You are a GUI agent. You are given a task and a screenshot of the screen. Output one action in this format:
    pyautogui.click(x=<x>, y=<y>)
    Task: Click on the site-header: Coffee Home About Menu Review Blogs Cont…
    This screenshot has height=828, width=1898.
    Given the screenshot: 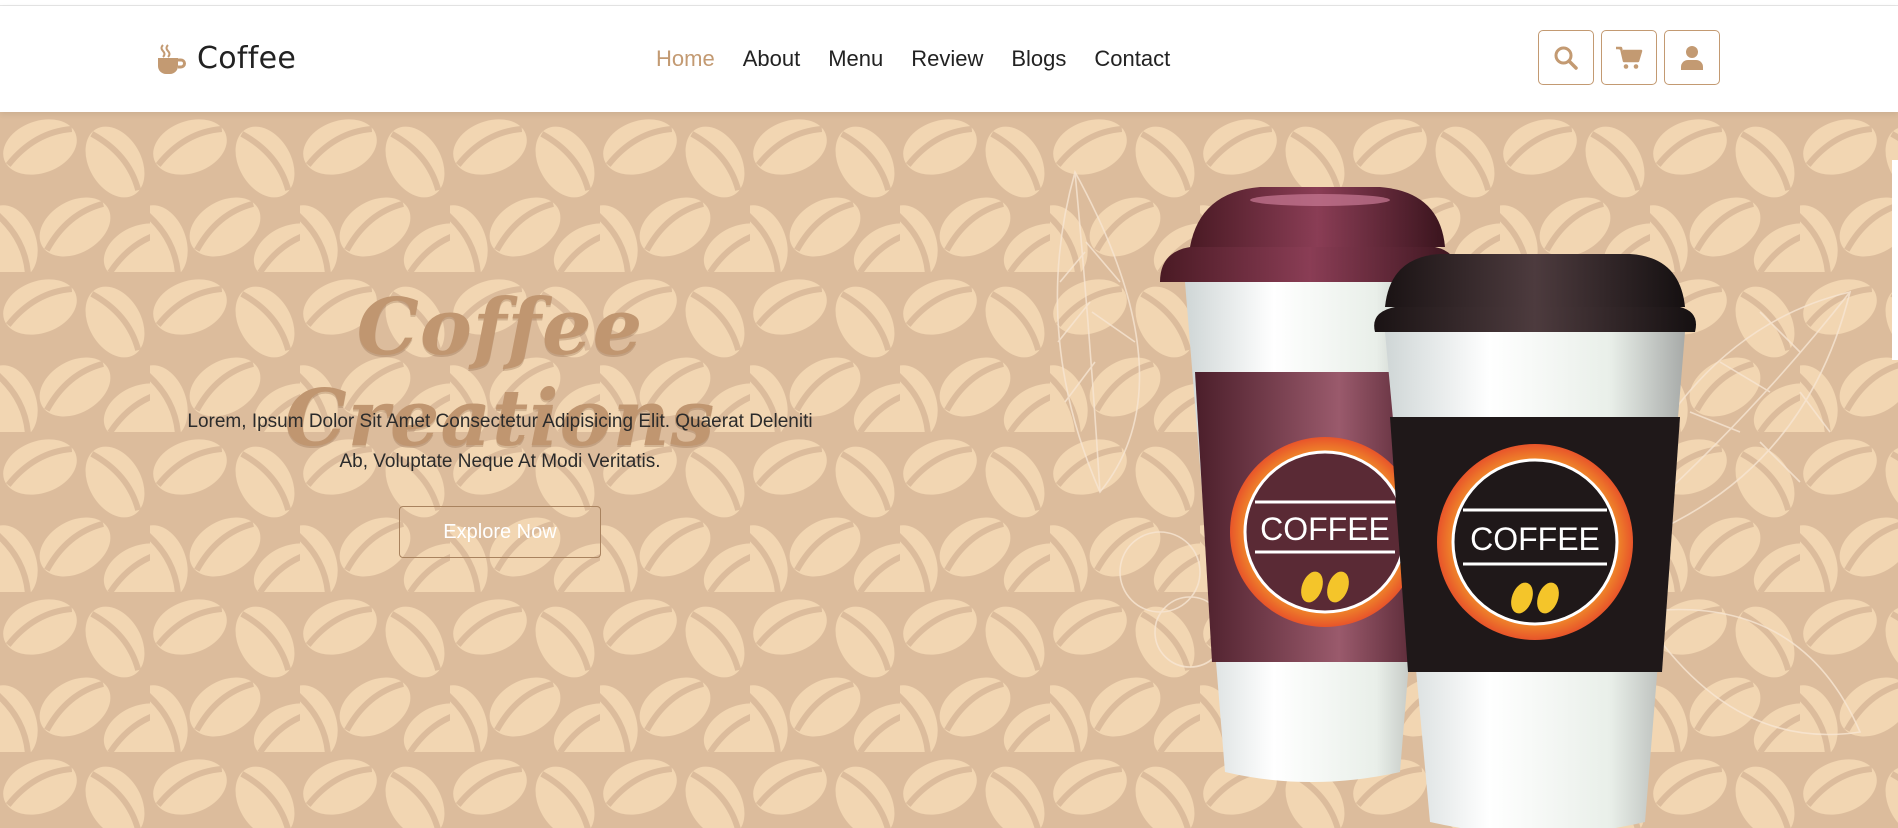 What is the action you would take?
    pyautogui.click(x=949, y=59)
    